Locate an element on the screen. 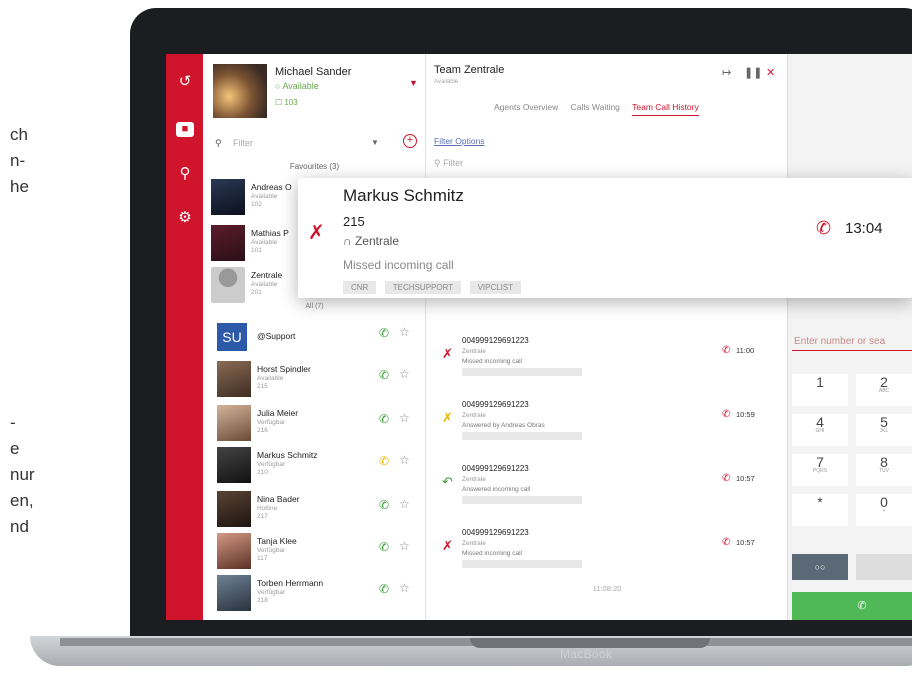 Image resolution: width=912 pixels, height=692 pixels. tag: VIPCLIST is located at coordinates (495, 287).